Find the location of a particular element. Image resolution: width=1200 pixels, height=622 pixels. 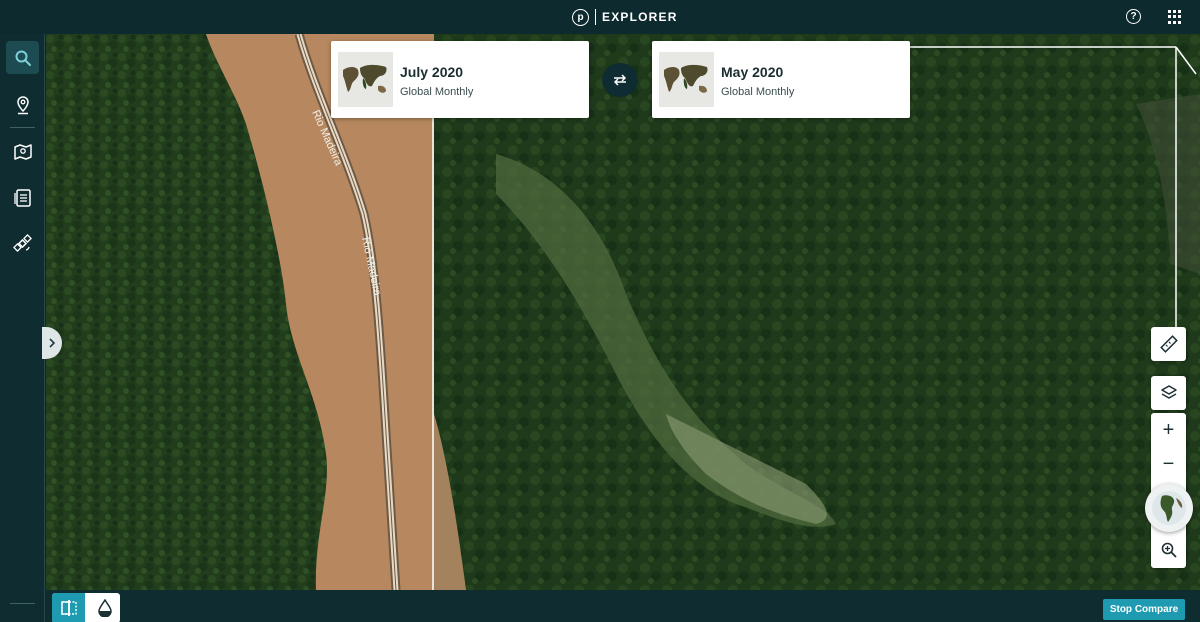

sidebar-divider is located at coordinates (22, 127).